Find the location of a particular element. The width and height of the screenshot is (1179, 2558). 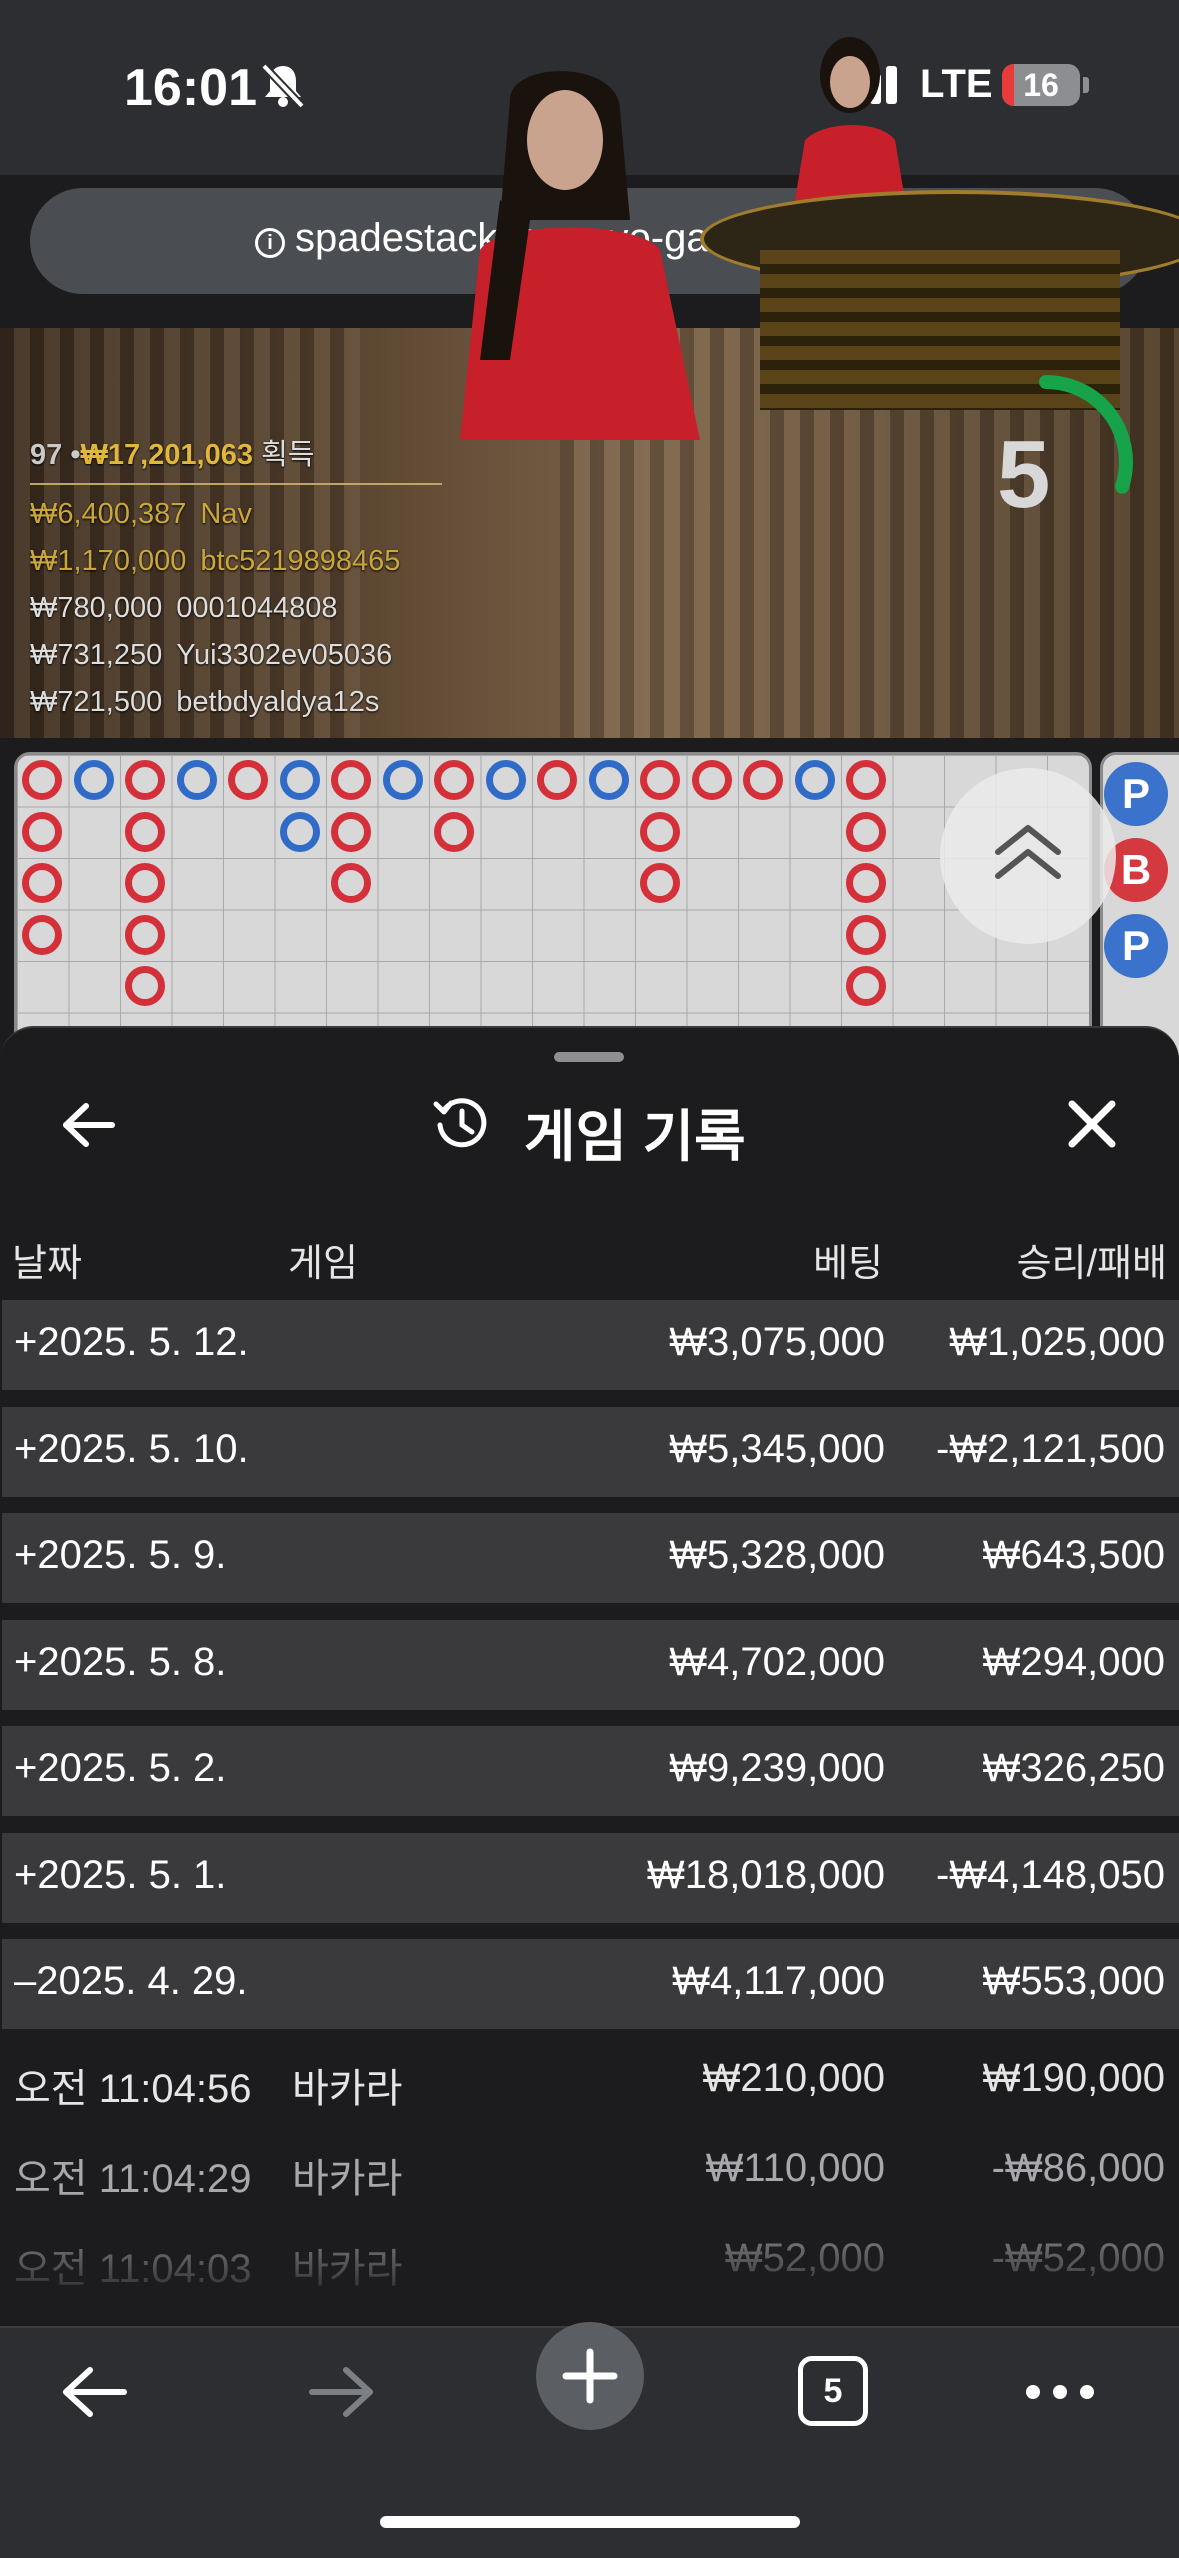

status-time: 16:01 is located at coordinates (190, 88).